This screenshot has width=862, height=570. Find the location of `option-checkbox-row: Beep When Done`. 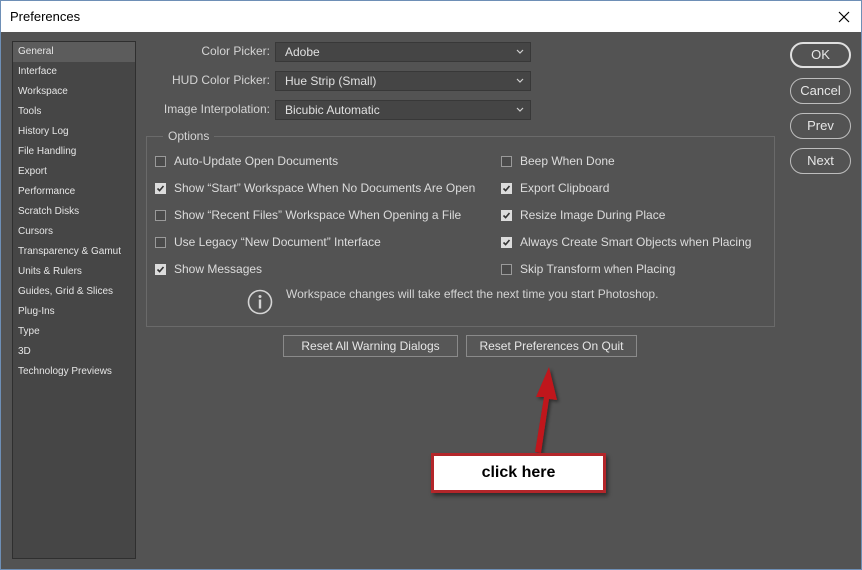

option-checkbox-row: Beep When Done is located at coordinates (558, 161).